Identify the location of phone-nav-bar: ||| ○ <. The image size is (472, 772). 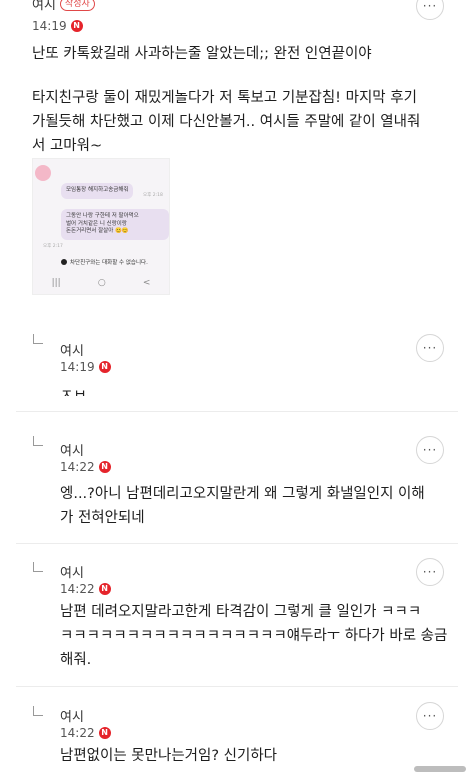
(101, 283).